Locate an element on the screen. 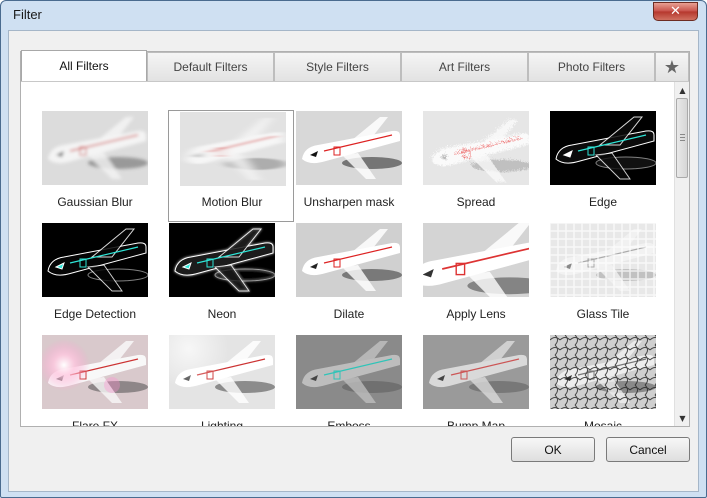  tab-style-filters: Style Filters is located at coordinates (337, 66).